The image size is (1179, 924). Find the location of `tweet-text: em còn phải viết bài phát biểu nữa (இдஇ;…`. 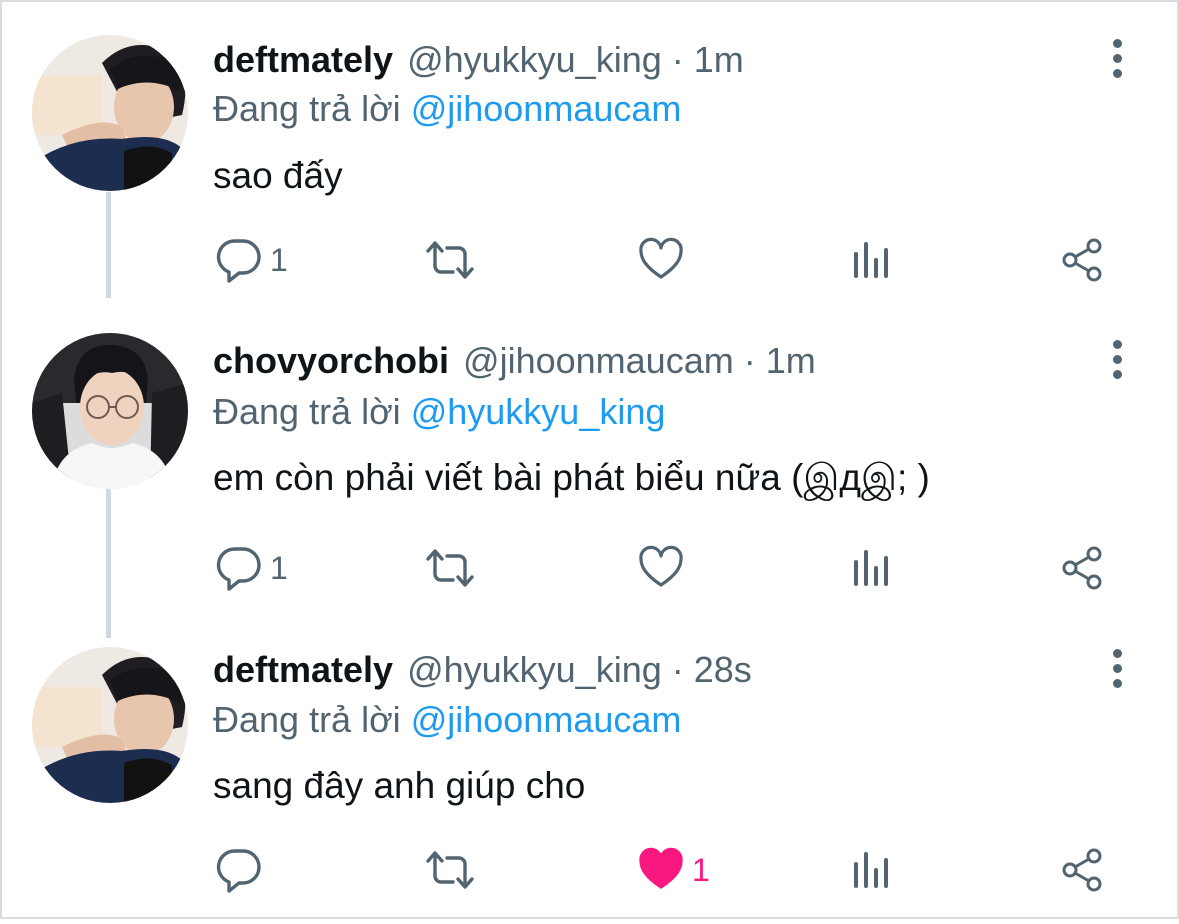

tweet-text: em còn phải viết bài phát biểu nữa (இдஇ;… is located at coordinates (571, 477).